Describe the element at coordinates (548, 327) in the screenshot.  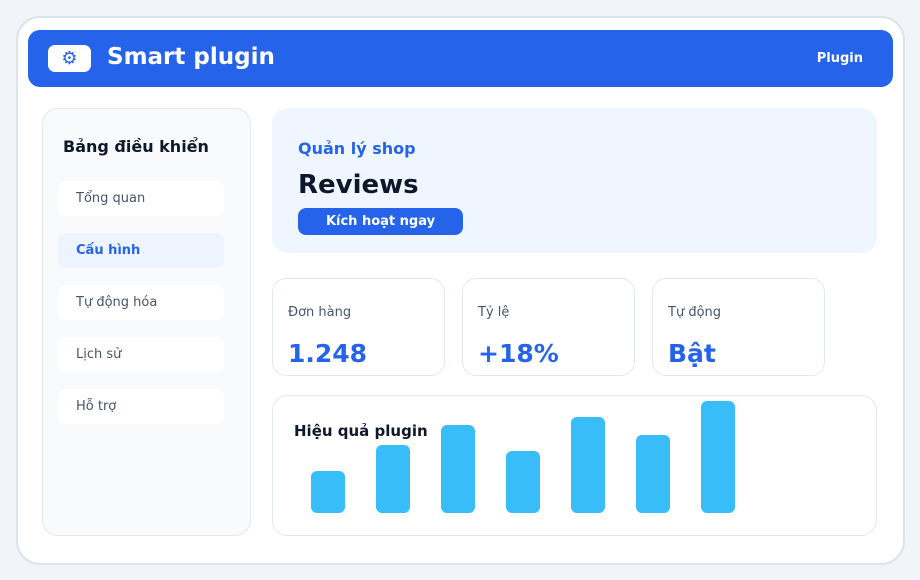
I see `stat-card-rate: Tỷ lệ +18%` at that location.